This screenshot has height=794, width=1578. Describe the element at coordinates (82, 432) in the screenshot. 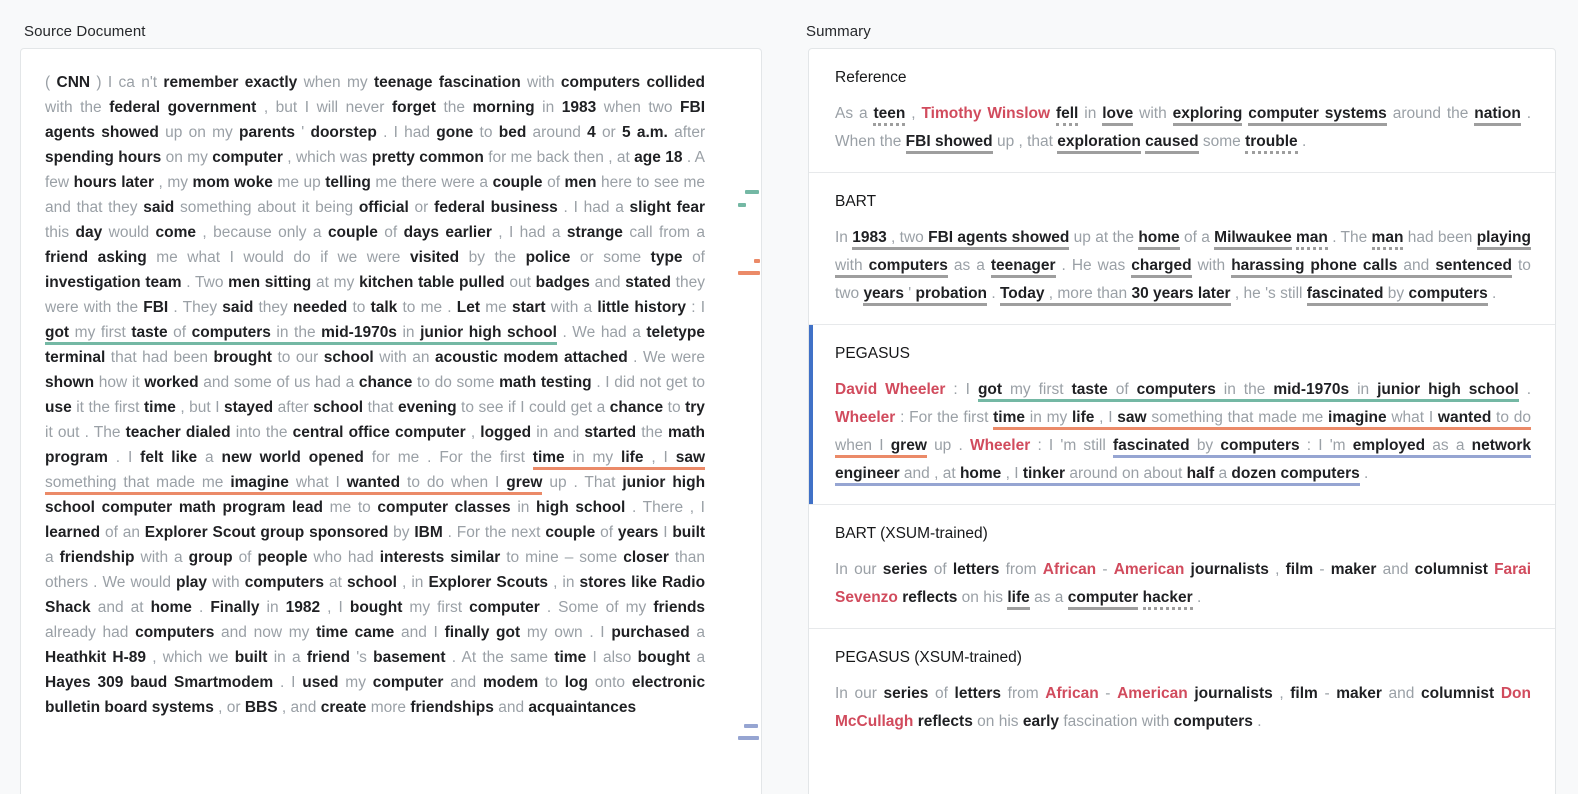

I see `token: it out . The` at that location.